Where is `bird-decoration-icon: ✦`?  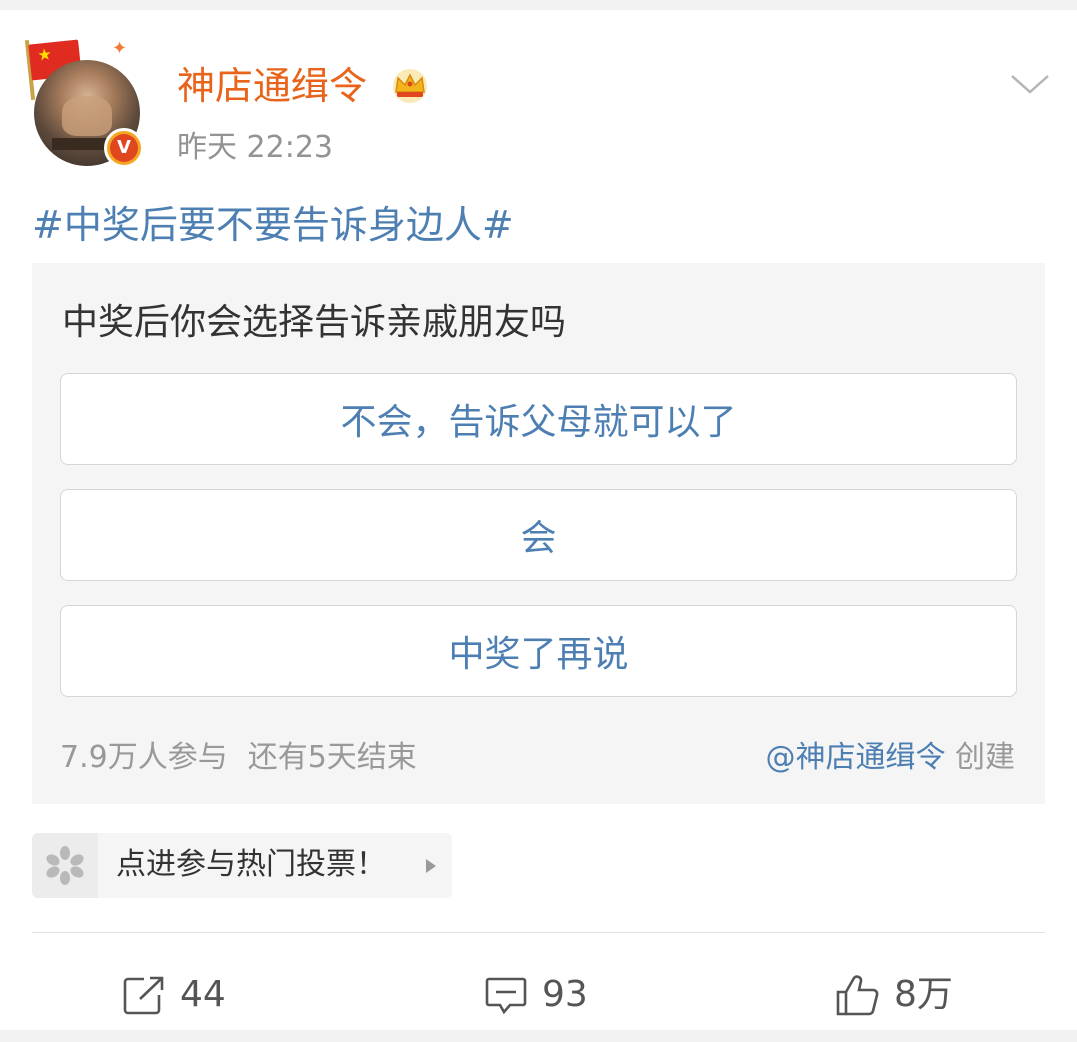
bird-decoration-icon: ✦ is located at coordinates (120, 48).